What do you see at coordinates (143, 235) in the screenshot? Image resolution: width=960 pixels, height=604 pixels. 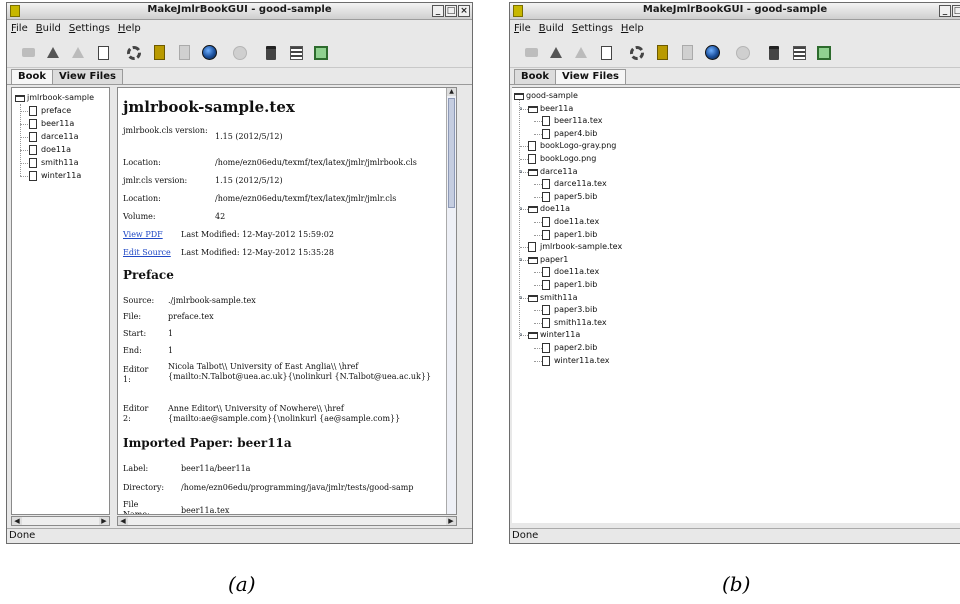 I see `view-pdf-link: View PDF` at bounding box center [143, 235].